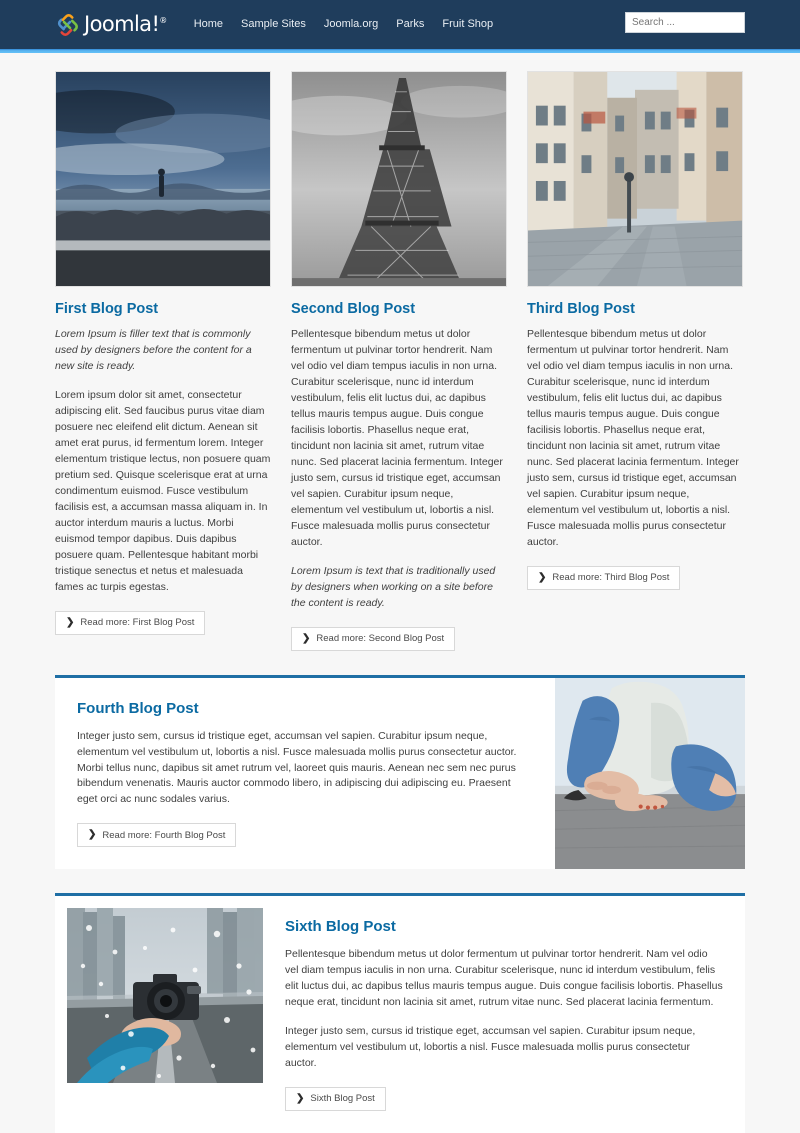 The width and height of the screenshot is (800, 1133). I want to click on read-more-third-button: ❯ Read more: Third Blog Post, so click(604, 577).